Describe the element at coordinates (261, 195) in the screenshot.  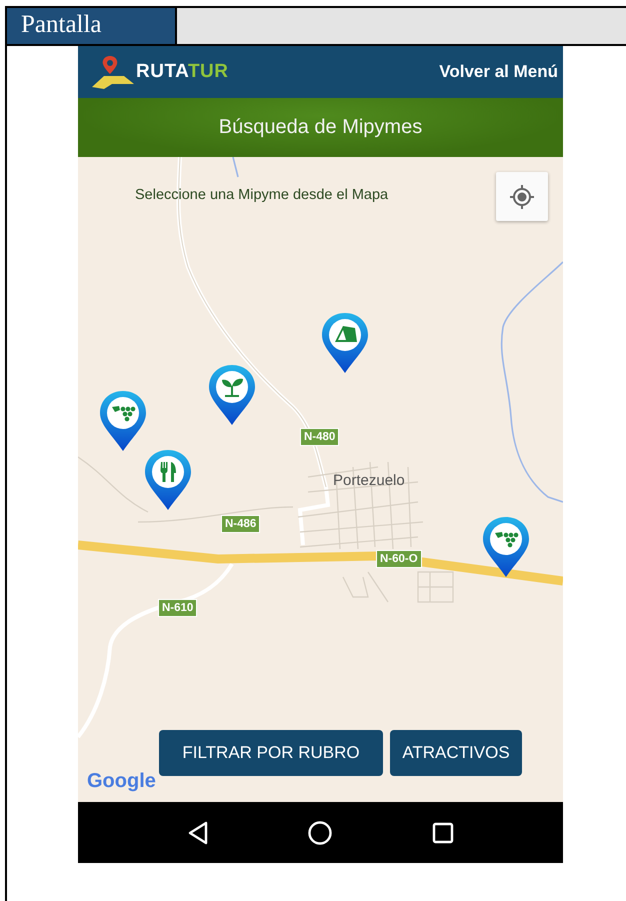
I see `map-instruction-text: Seleccione una Mipyme desde el Mapa` at that location.